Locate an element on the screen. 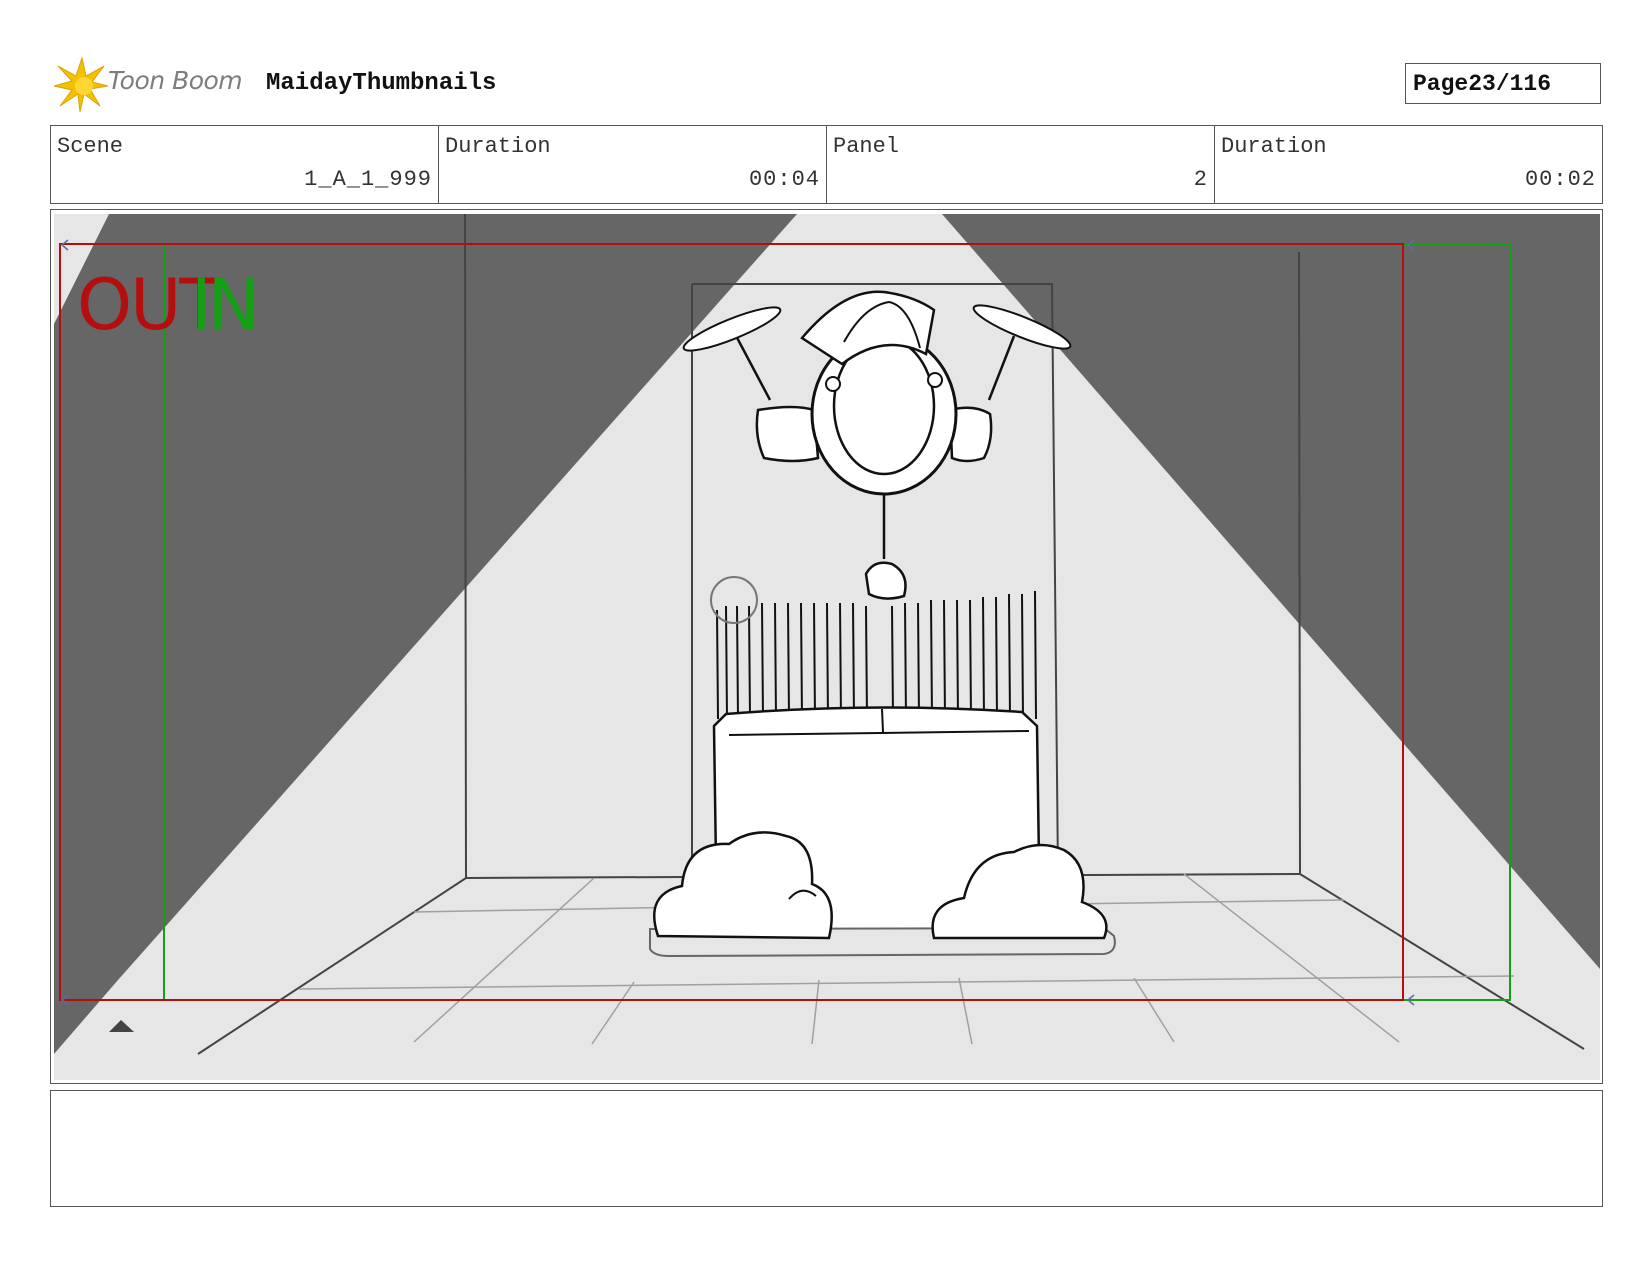  logo-text: Toon Boom is located at coordinates (175, 80).